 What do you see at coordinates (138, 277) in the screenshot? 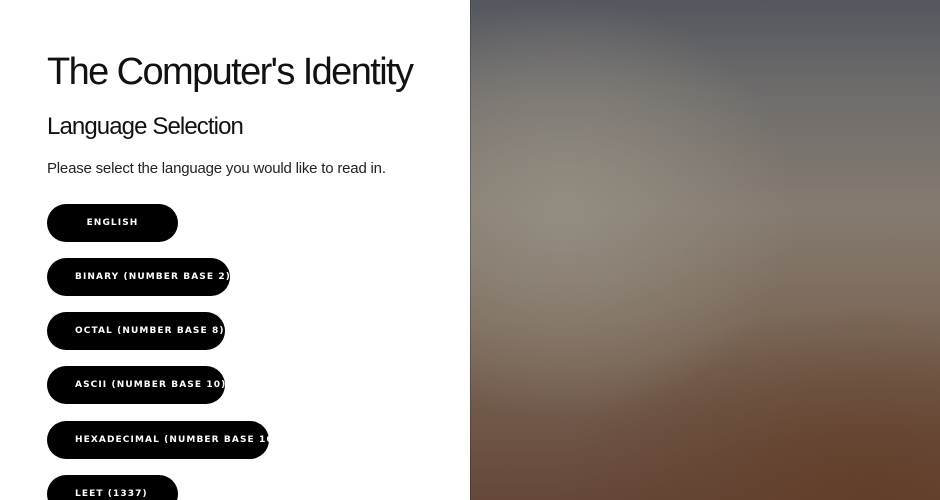
I see `binary-button: BINARY (NUMBER BASE 2)` at bounding box center [138, 277].